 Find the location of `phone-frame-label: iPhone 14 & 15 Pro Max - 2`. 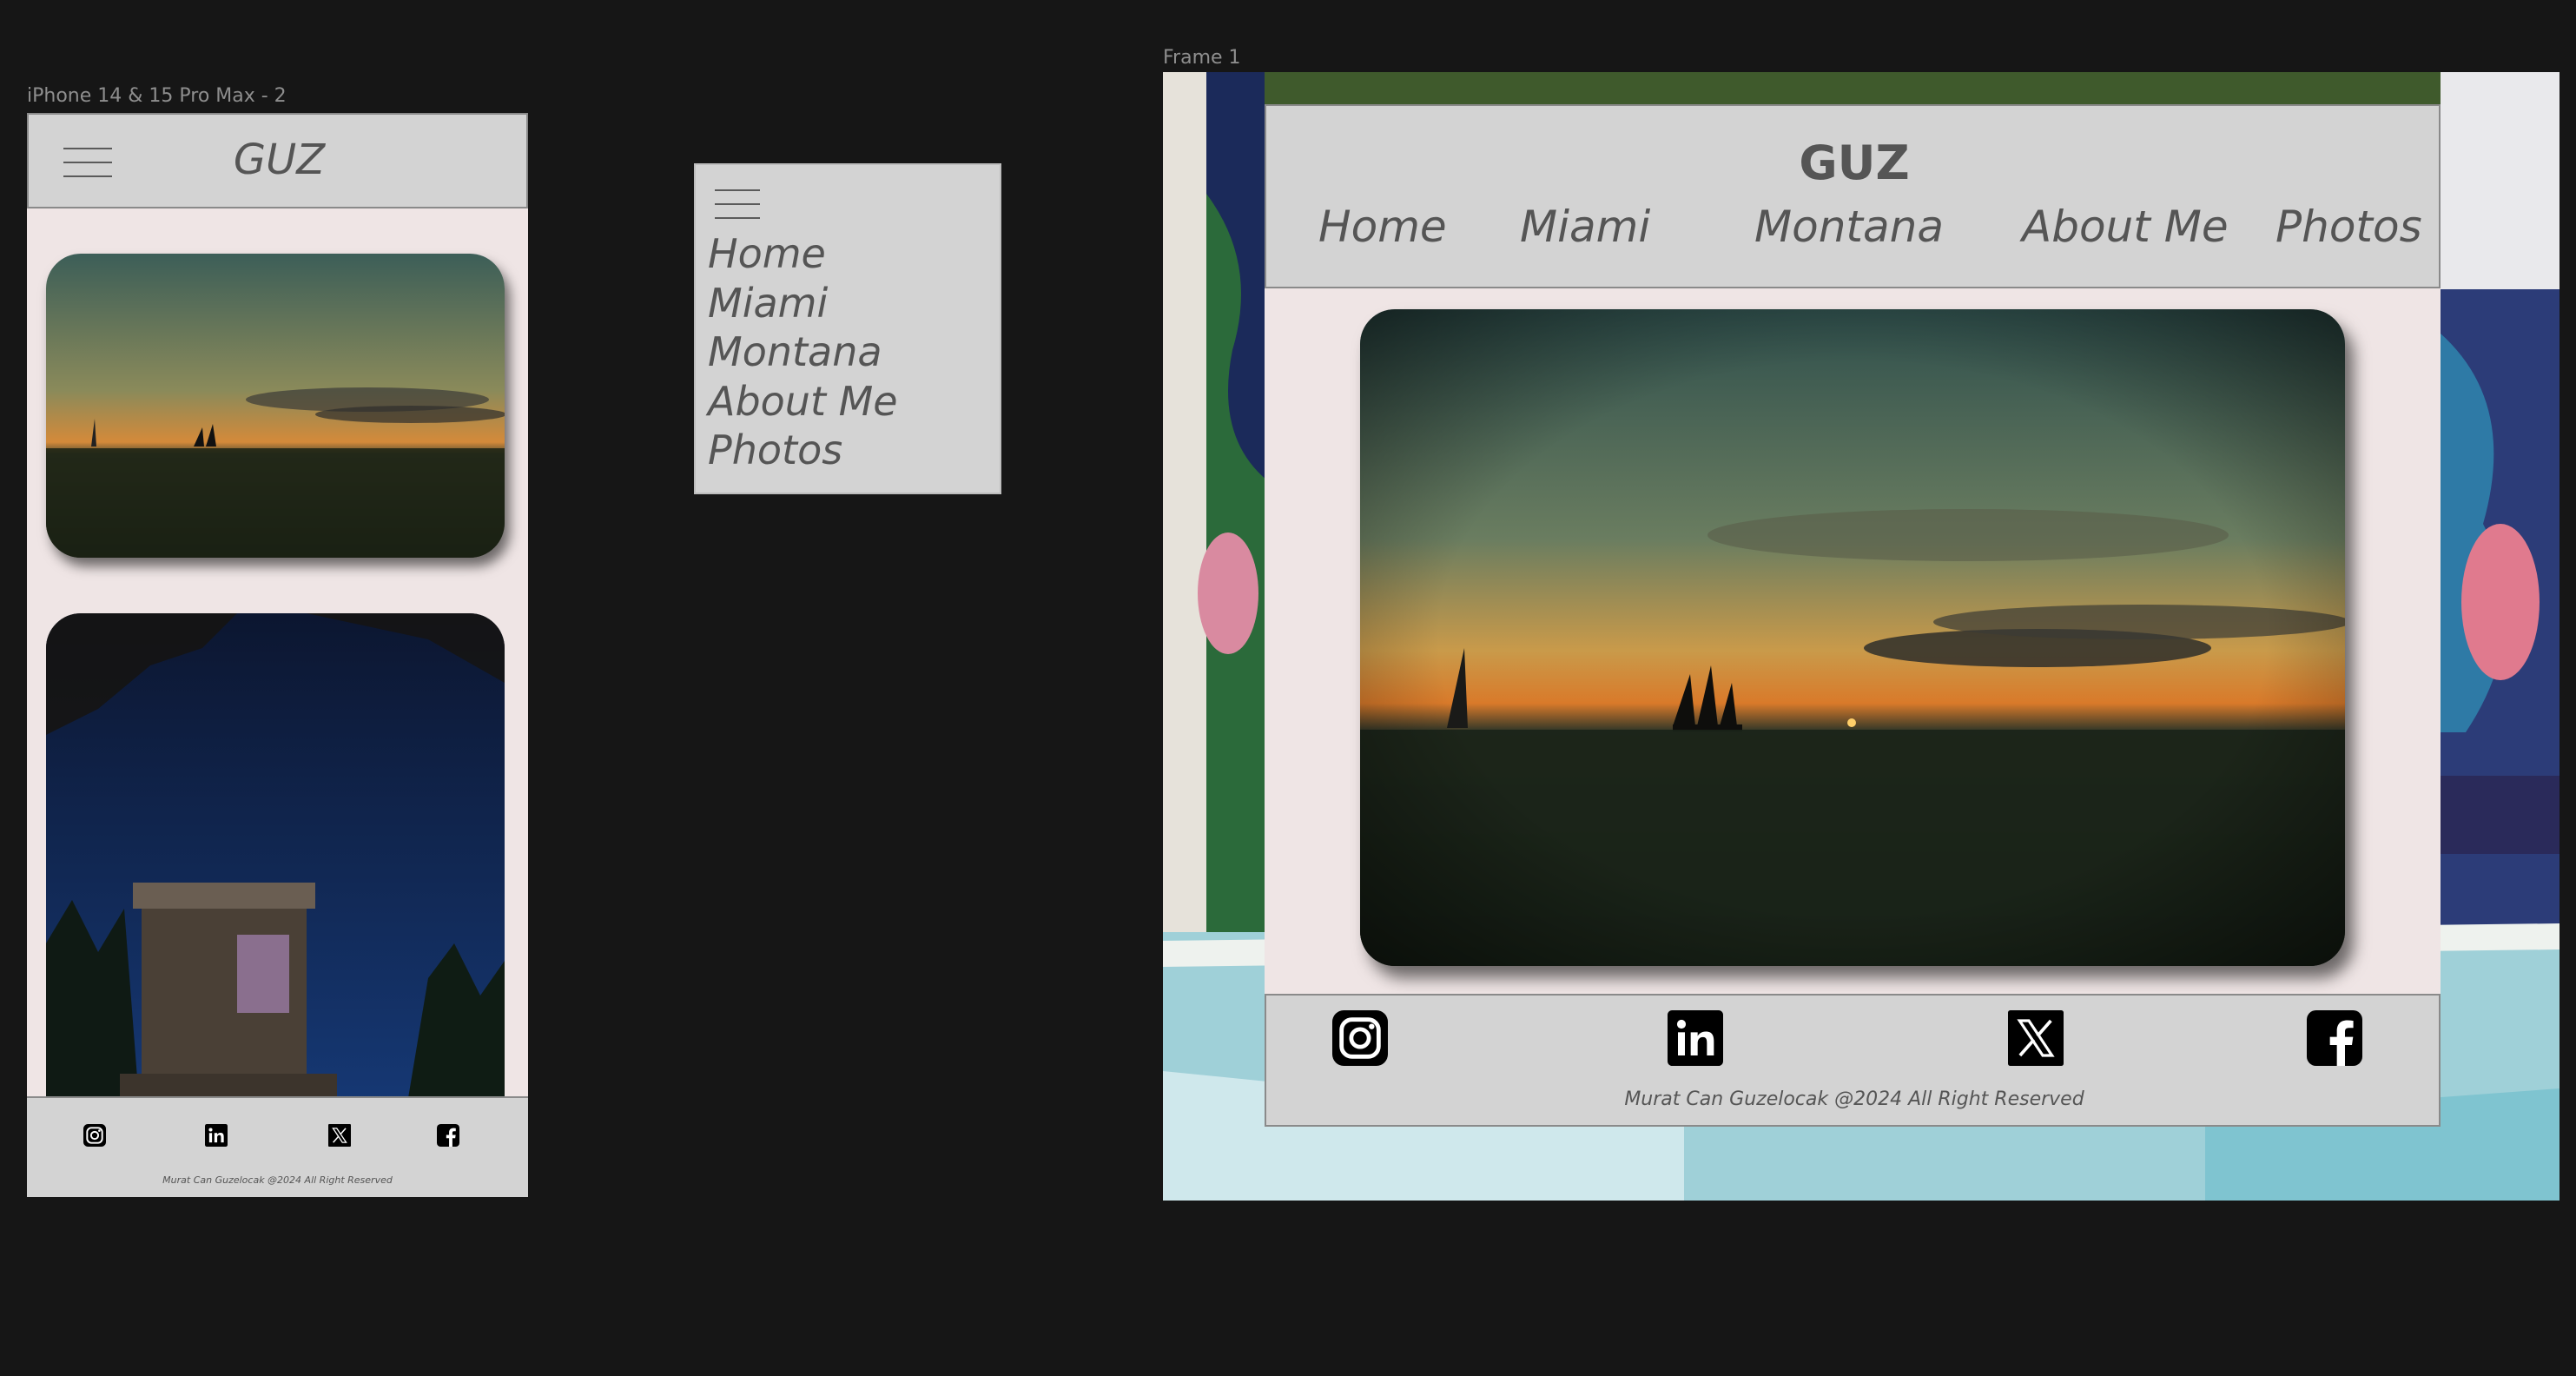

phone-frame-label: iPhone 14 & 15 Pro Max - 2 is located at coordinates (157, 96).